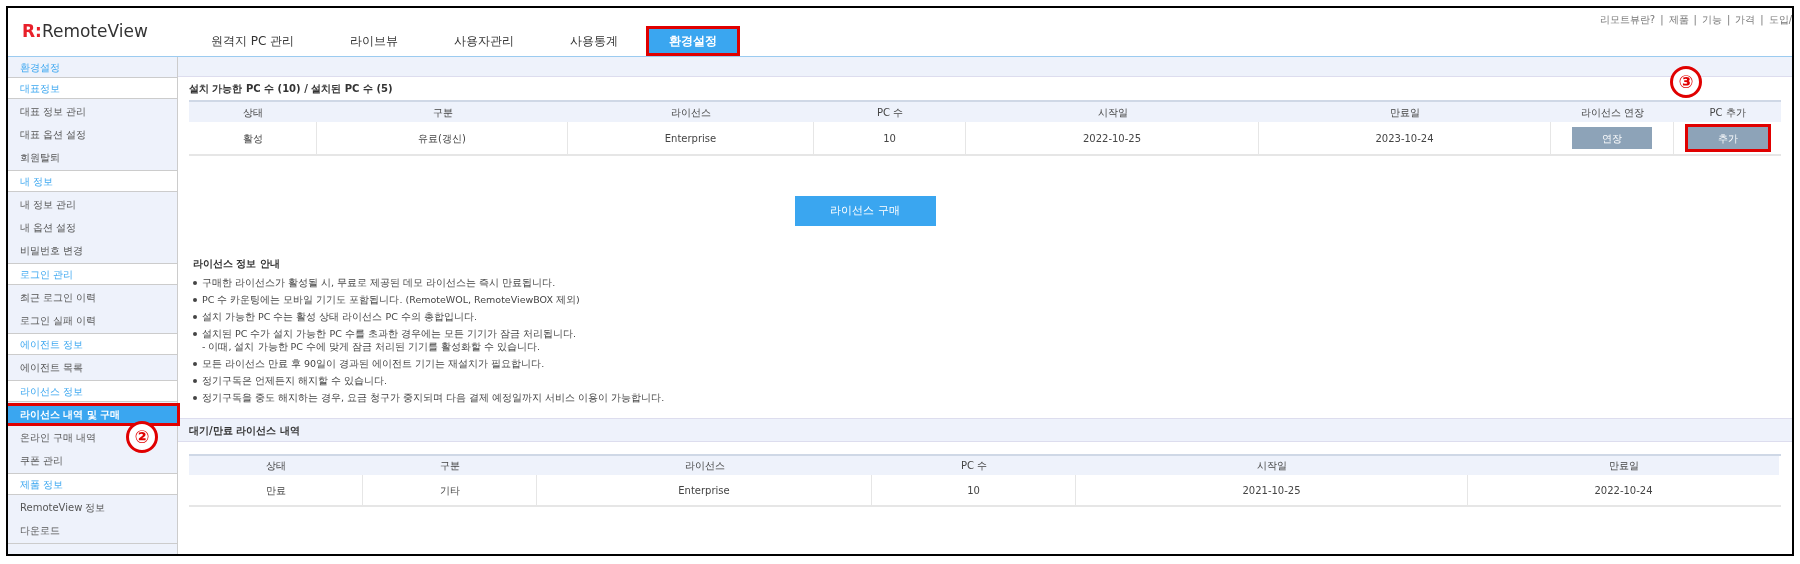 The width and height of the screenshot is (1800, 564). Describe the element at coordinates (295, 380) in the screenshot. I see `guide-text: 정기구독은 언제든지 해지할 수 있습니다.` at that location.